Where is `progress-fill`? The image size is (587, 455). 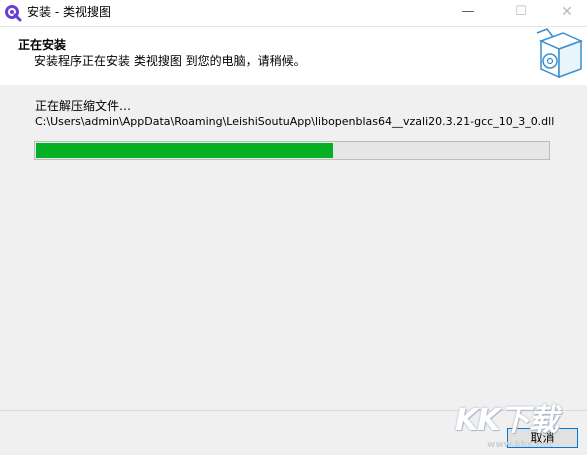
progress-fill is located at coordinates (184, 150).